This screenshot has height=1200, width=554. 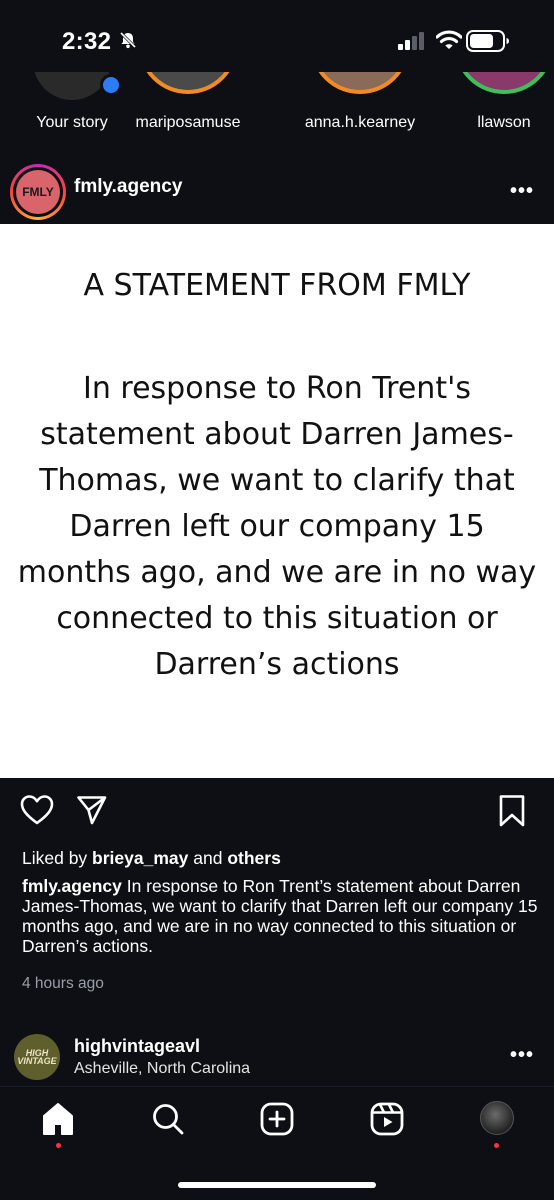 I want to click on profile-avatar, so click(x=497, y=1118).